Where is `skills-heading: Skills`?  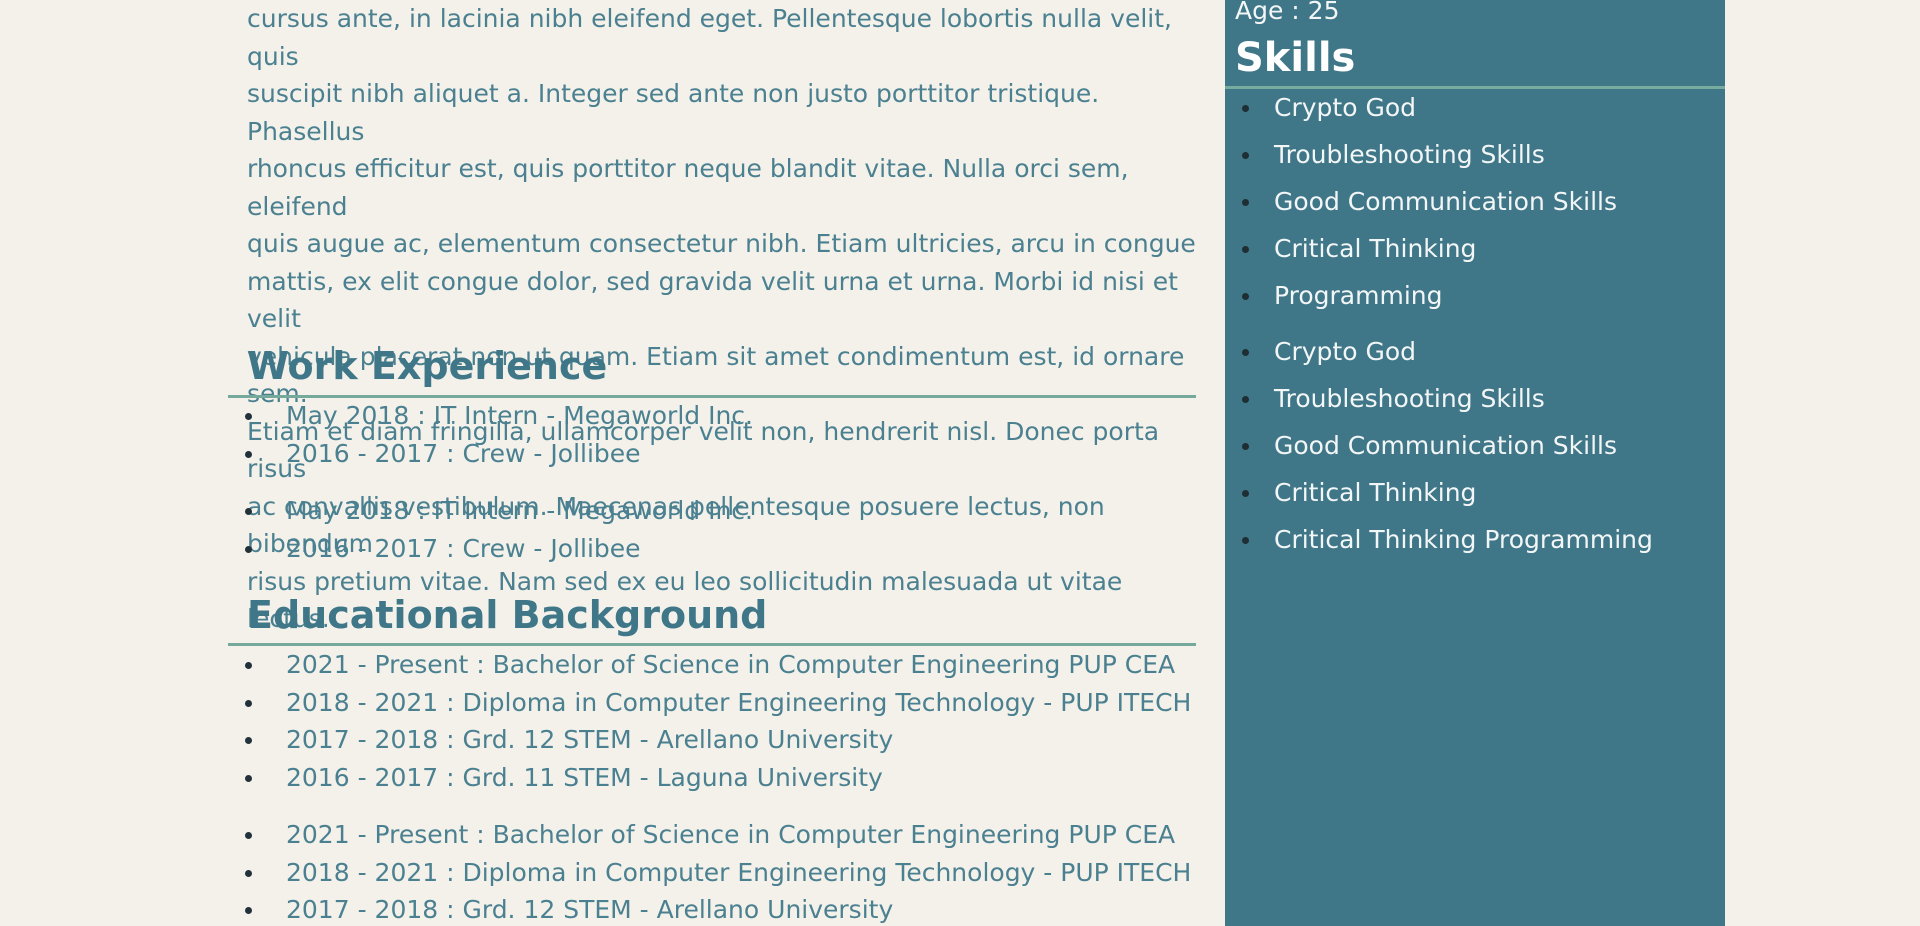
skills-heading: Skills is located at coordinates (1295, 58).